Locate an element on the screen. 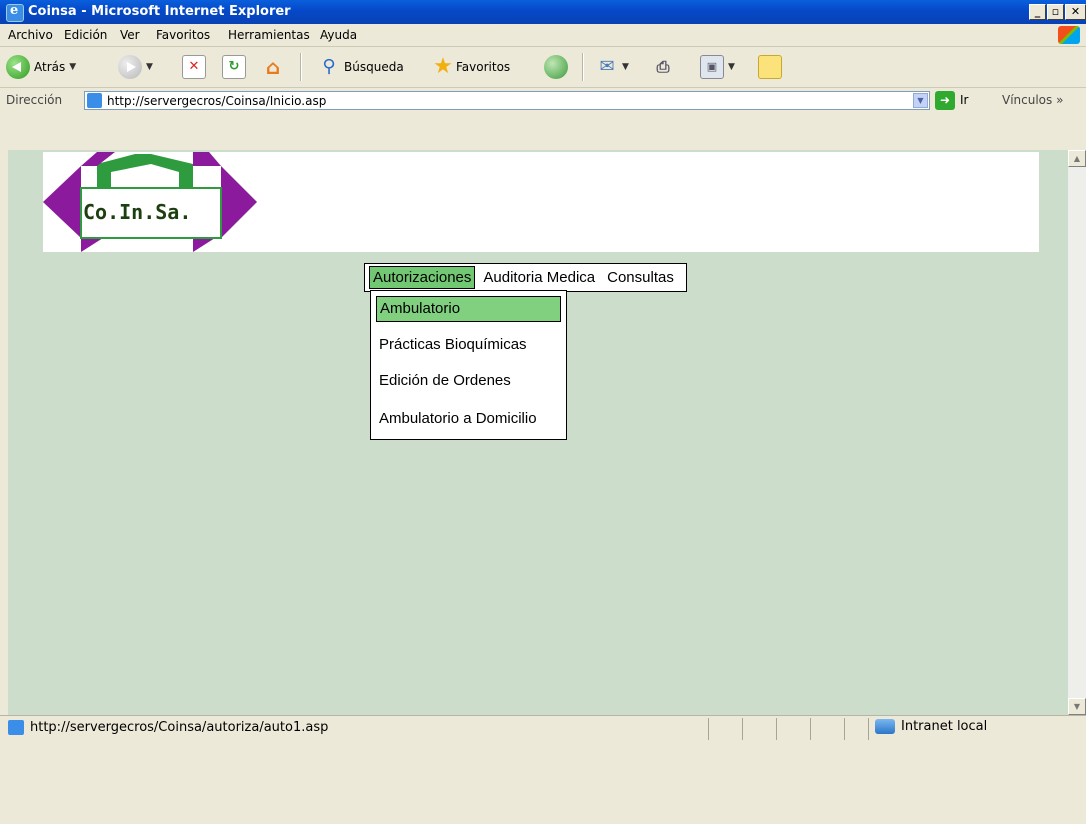 This screenshot has height=824, width=1086. submenu-edicion-de-ordenes: Edición de Ordenes is located at coordinates (468, 382).